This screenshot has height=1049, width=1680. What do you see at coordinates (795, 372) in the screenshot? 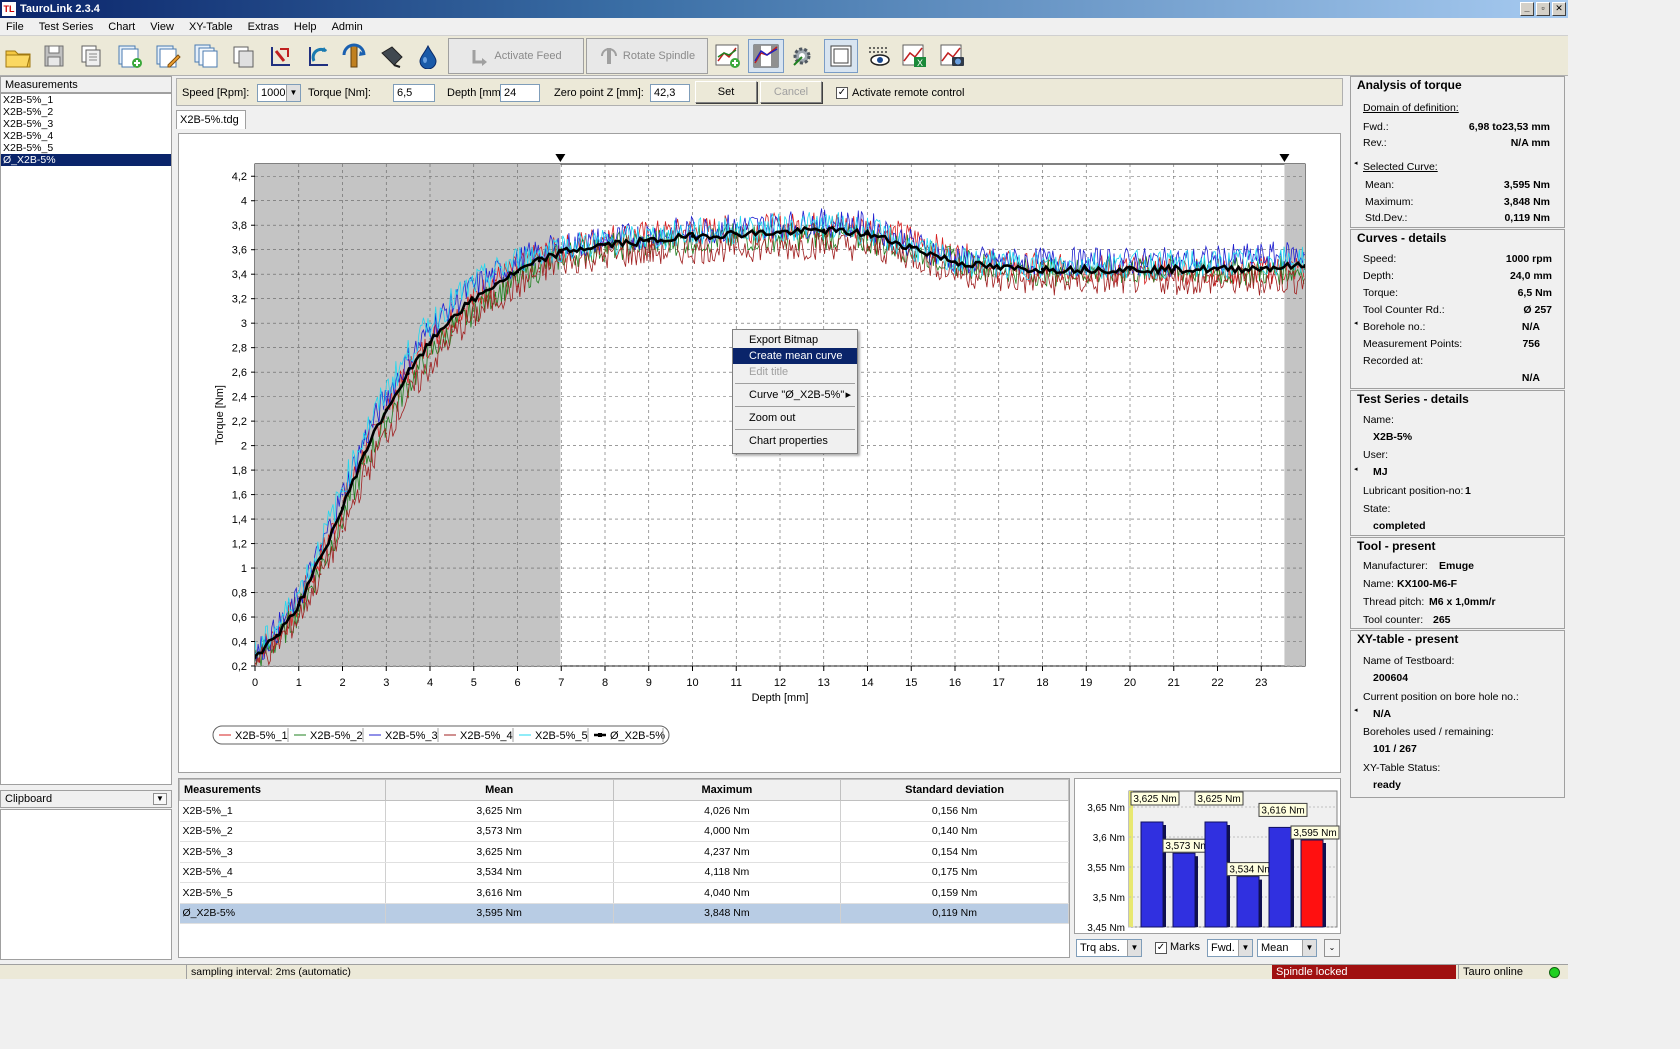
I see `menu-item-edit-title: Edit title` at bounding box center [795, 372].